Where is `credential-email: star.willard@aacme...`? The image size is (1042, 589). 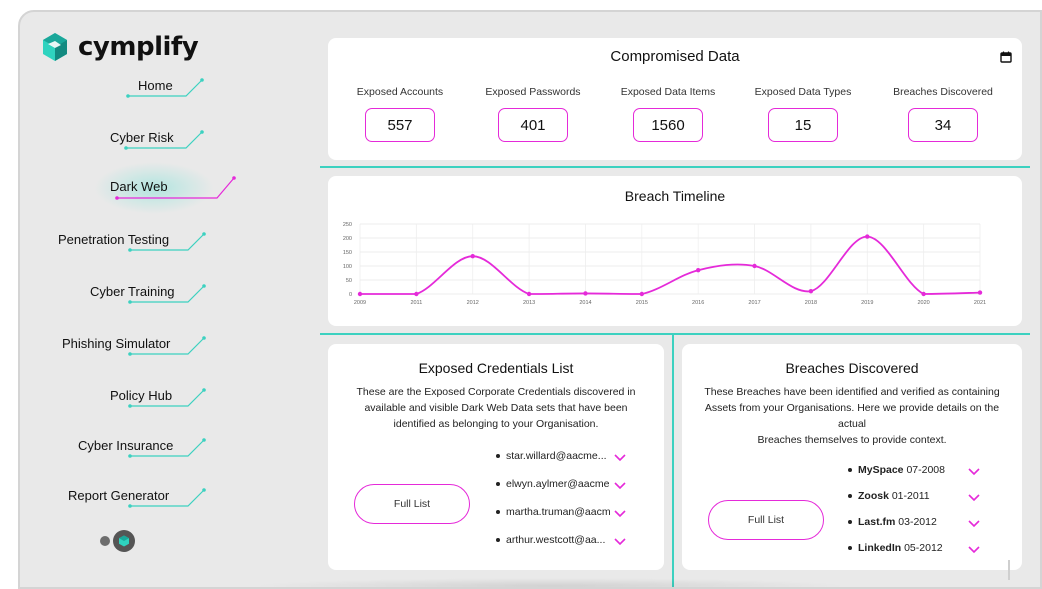 credential-email: star.willard@aacme... is located at coordinates (556, 456).